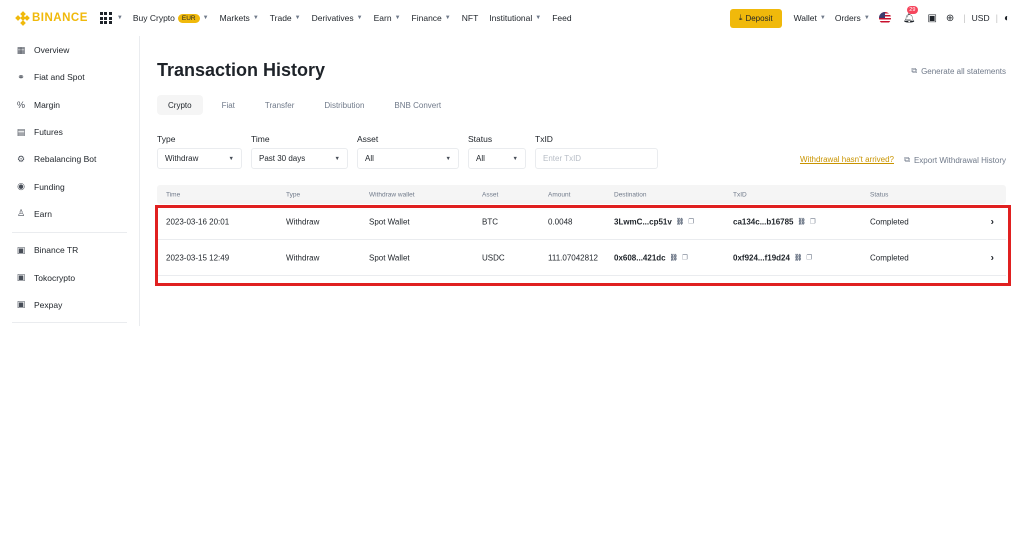 This screenshot has width=1024, height=558. Describe the element at coordinates (55, 277) in the screenshot. I see `sidebar-item-label: Tokocrypto` at that location.